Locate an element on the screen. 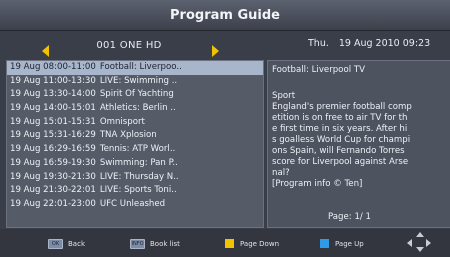 The height and width of the screenshot is (257, 450). event-row: 19 Aug 14:00-15:01 Athletics: Berlin .. is located at coordinates (135, 109).